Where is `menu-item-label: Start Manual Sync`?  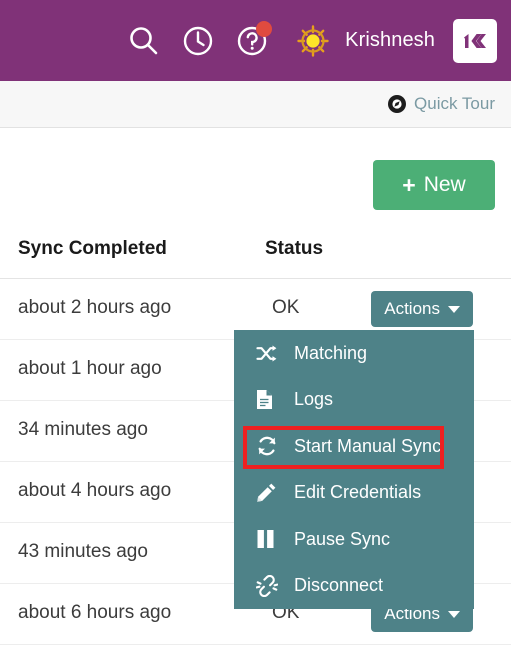
menu-item-label: Start Manual Sync is located at coordinates (368, 445).